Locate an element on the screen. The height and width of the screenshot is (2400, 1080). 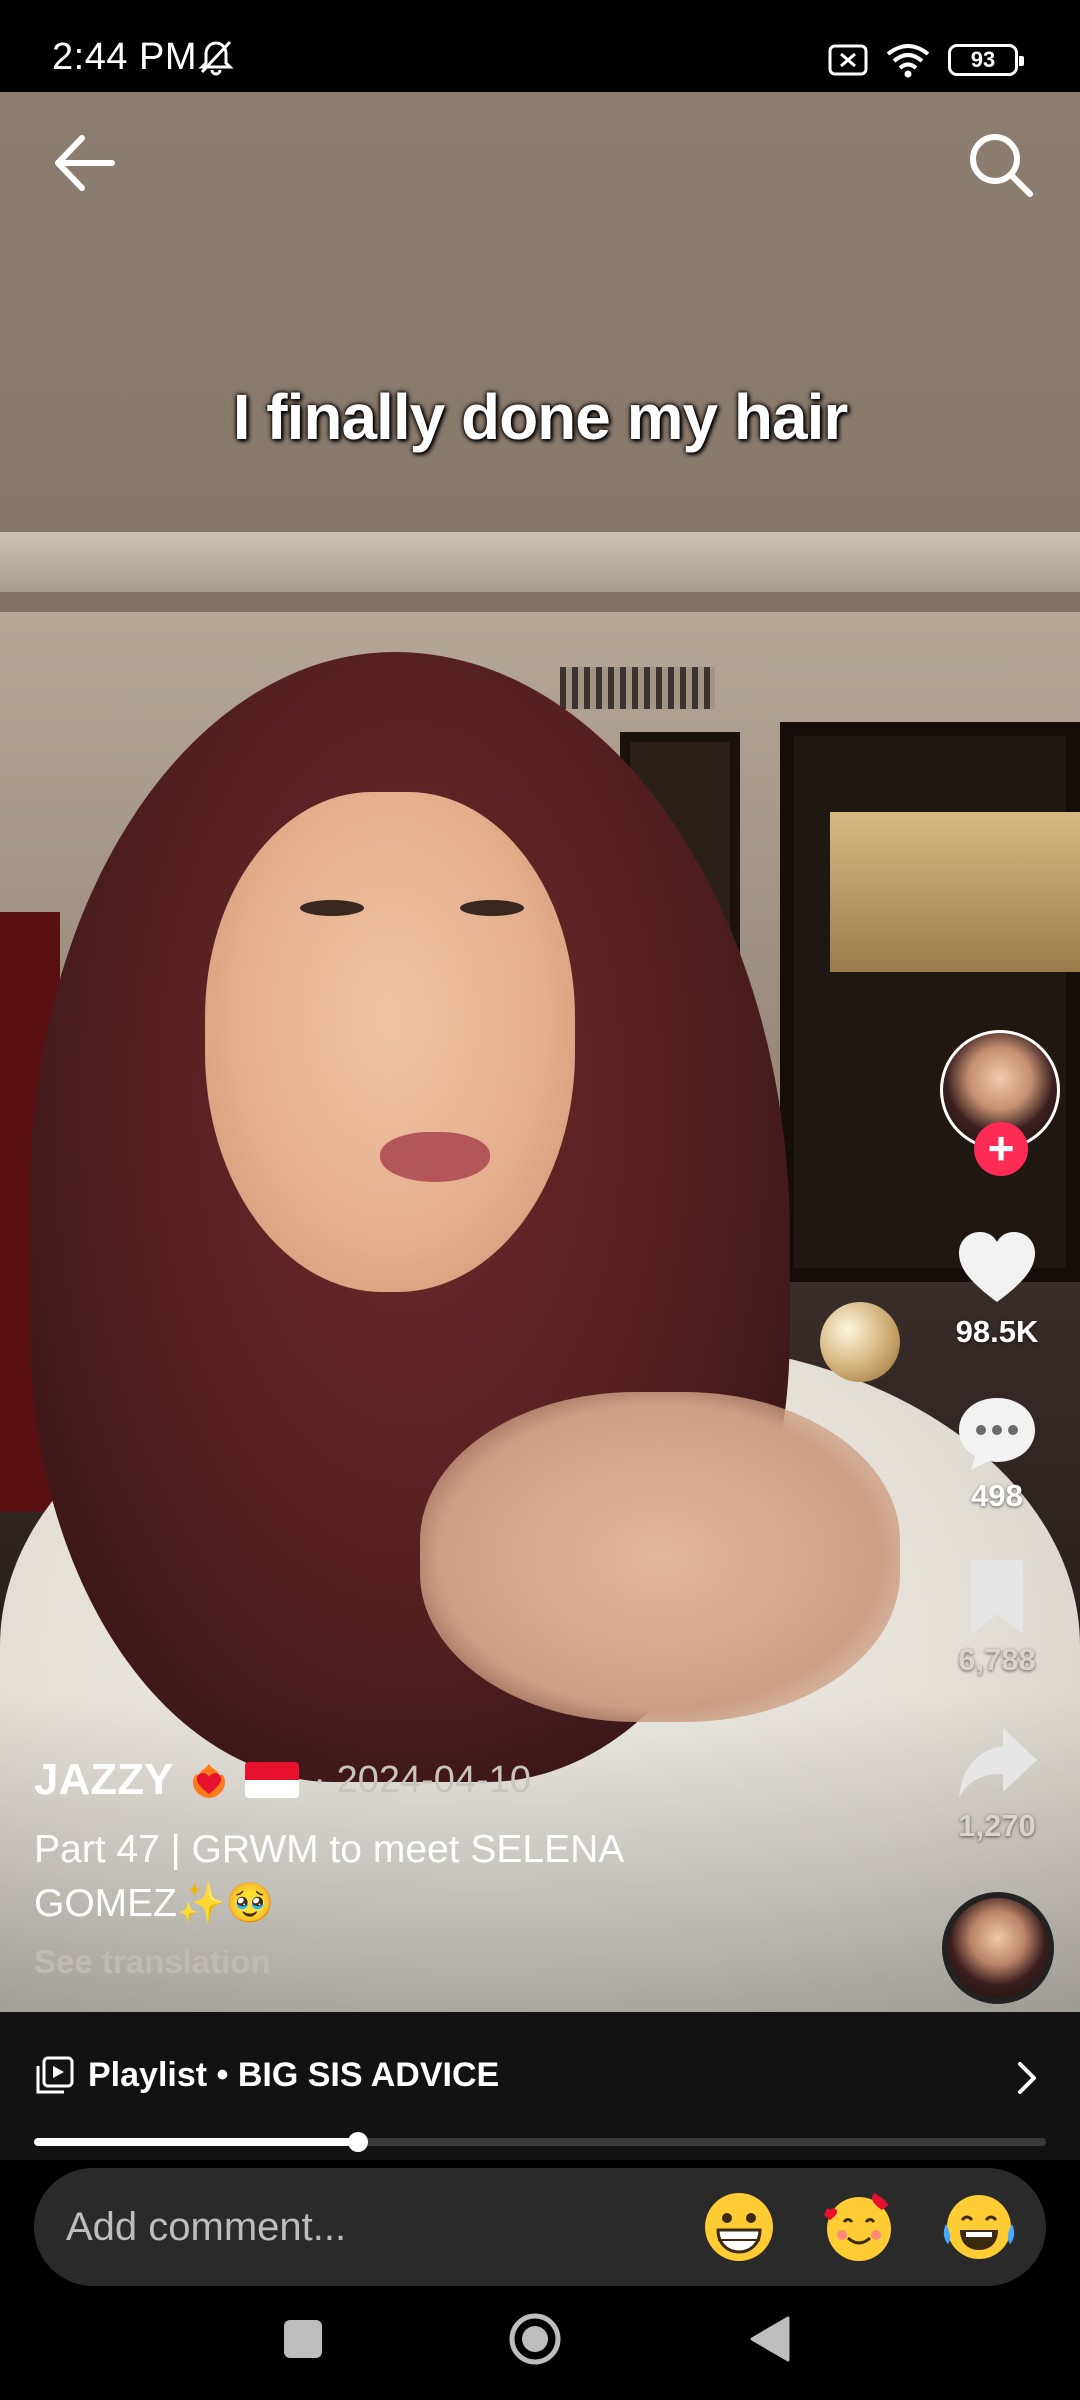
ceiling-vent is located at coordinates (637, 688).